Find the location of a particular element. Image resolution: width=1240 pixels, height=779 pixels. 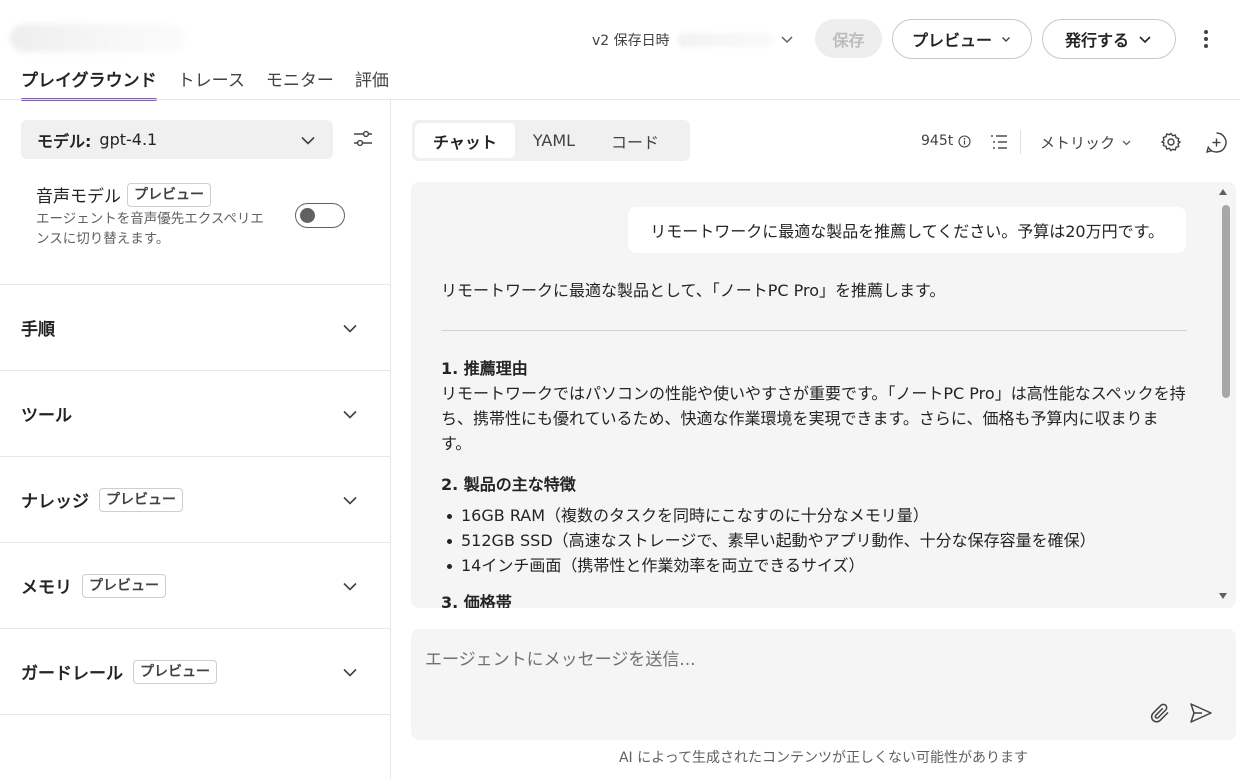

tab-playground: プレイグラウンド is located at coordinates (89, 83).